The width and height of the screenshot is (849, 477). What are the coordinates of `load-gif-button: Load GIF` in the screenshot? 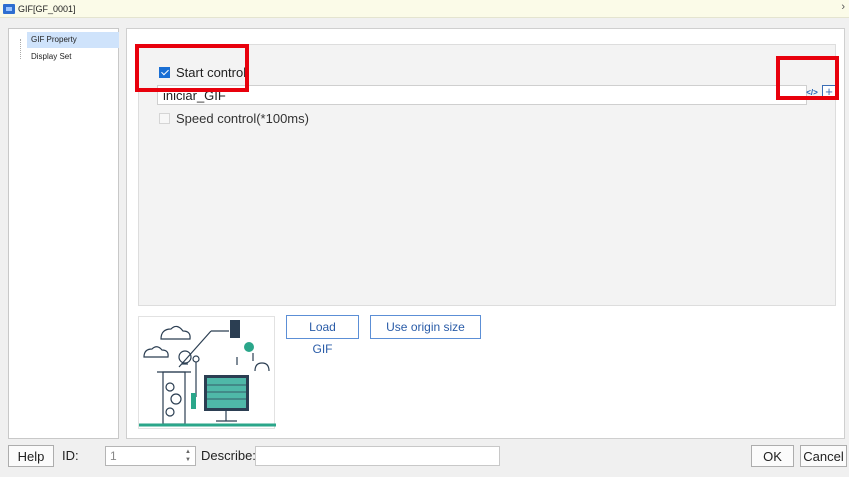 It's located at (322, 335).